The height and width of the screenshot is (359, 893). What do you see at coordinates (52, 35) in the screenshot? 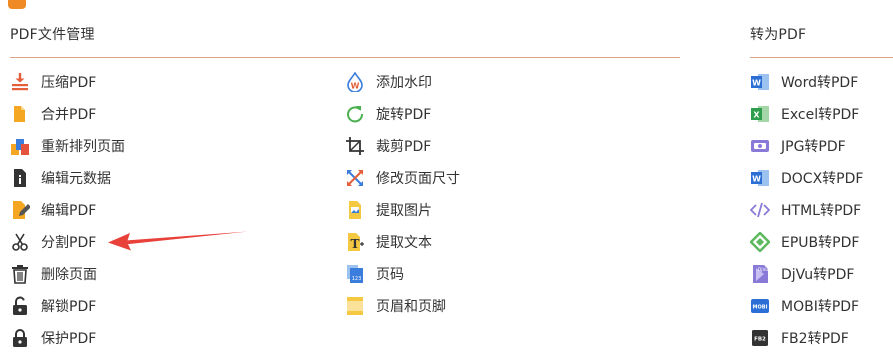
I see `section-title-pdf-manage: PDF文件管理` at bounding box center [52, 35].